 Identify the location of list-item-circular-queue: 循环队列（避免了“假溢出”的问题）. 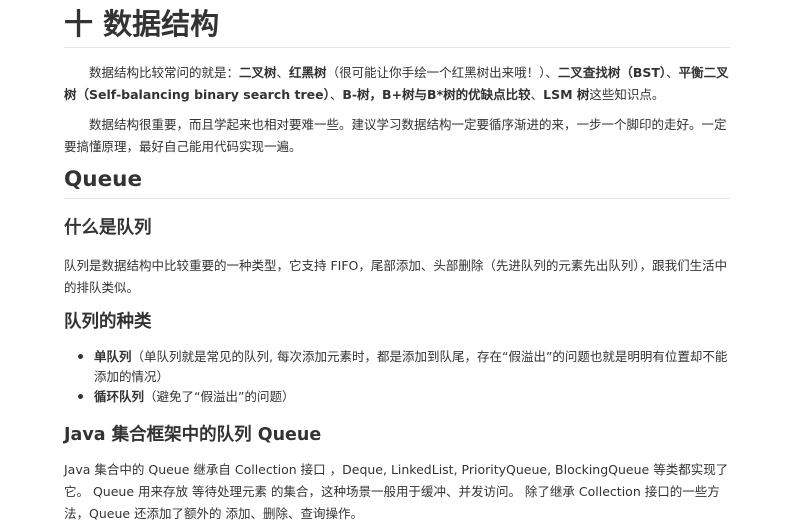
(398, 397).